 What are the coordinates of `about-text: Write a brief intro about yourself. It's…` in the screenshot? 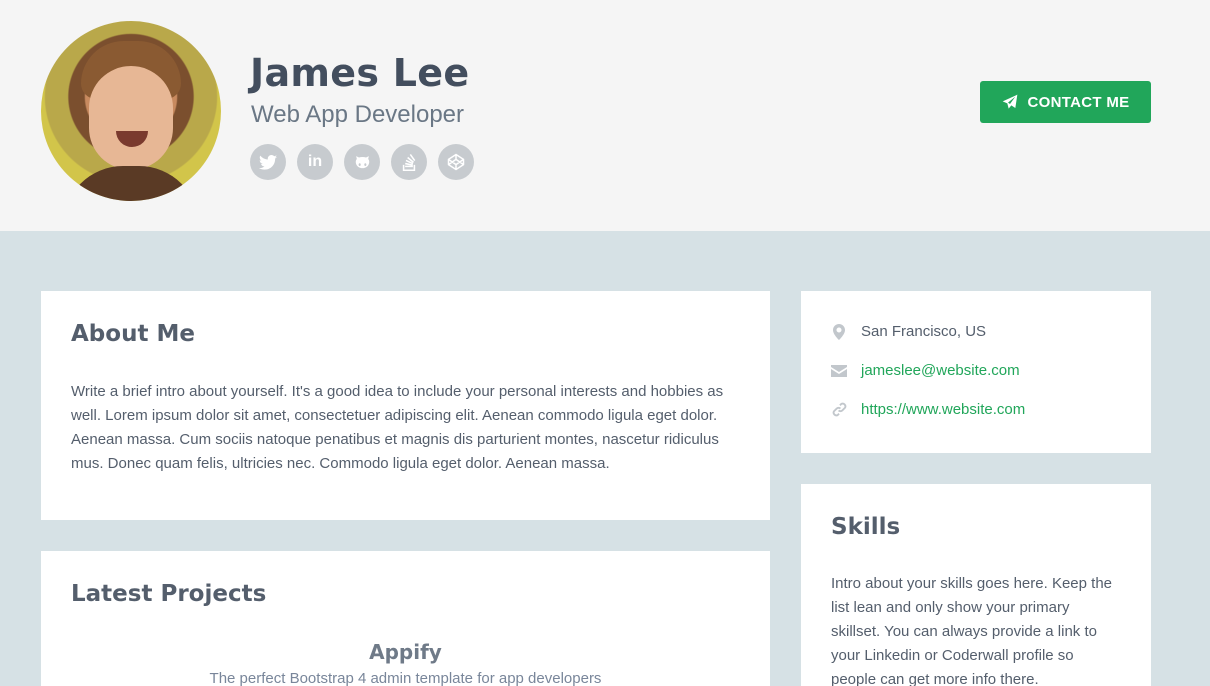 It's located at (397, 427).